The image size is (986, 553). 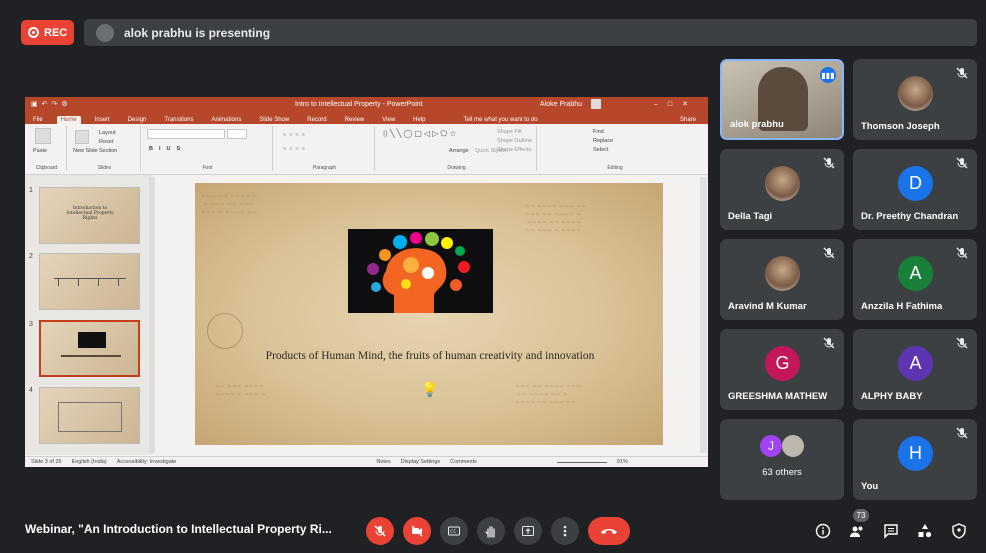 What do you see at coordinates (771, 446) in the screenshot?
I see `avatar: J` at bounding box center [771, 446].